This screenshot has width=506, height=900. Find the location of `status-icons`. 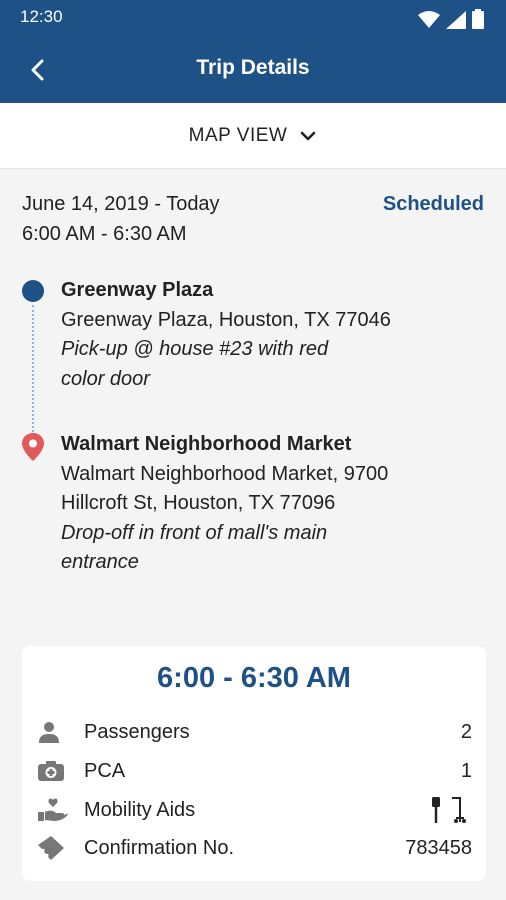

status-icons is located at coordinates (451, 19).